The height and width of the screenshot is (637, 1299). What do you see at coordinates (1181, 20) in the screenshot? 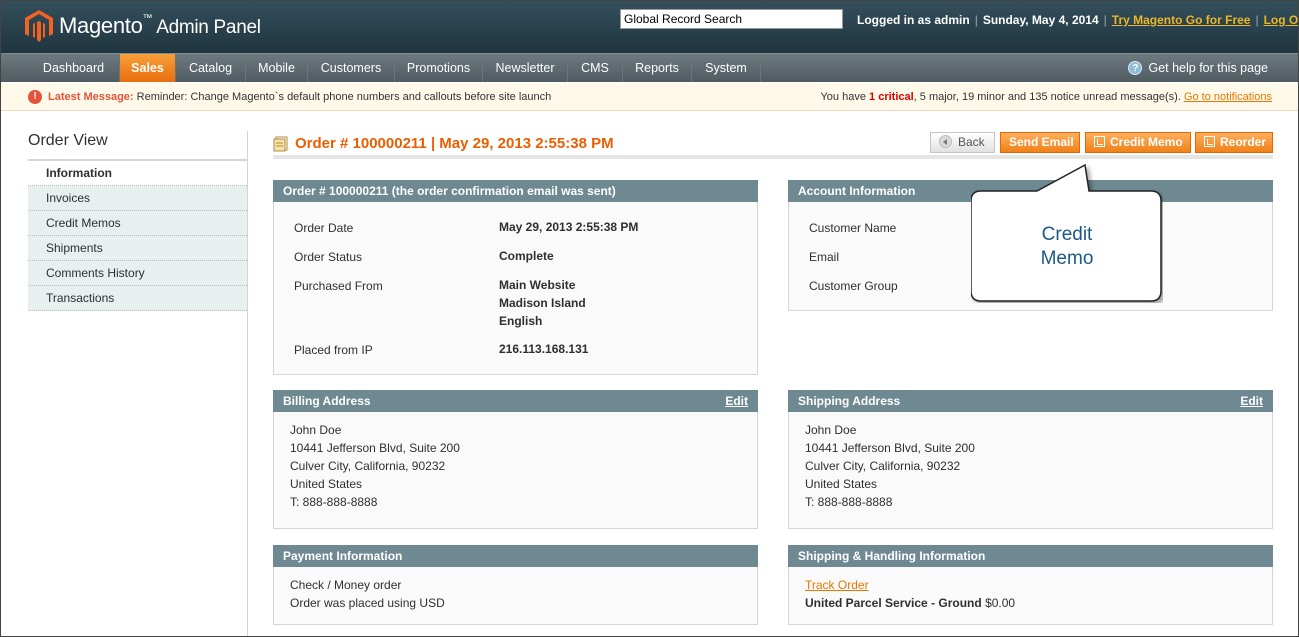
I see `try-magento-go-link: Try Magento Go for Free` at bounding box center [1181, 20].